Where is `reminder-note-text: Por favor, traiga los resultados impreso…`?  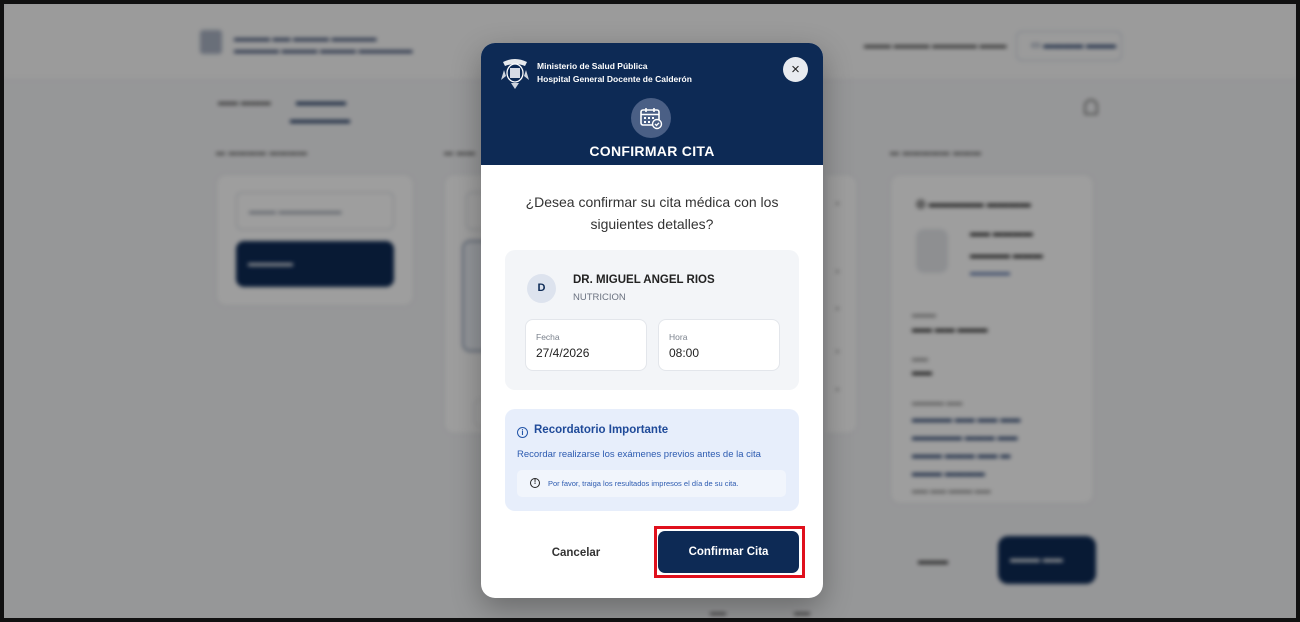
reminder-note-text: Por favor, traiga los resultados impreso… is located at coordinates (643, 483).